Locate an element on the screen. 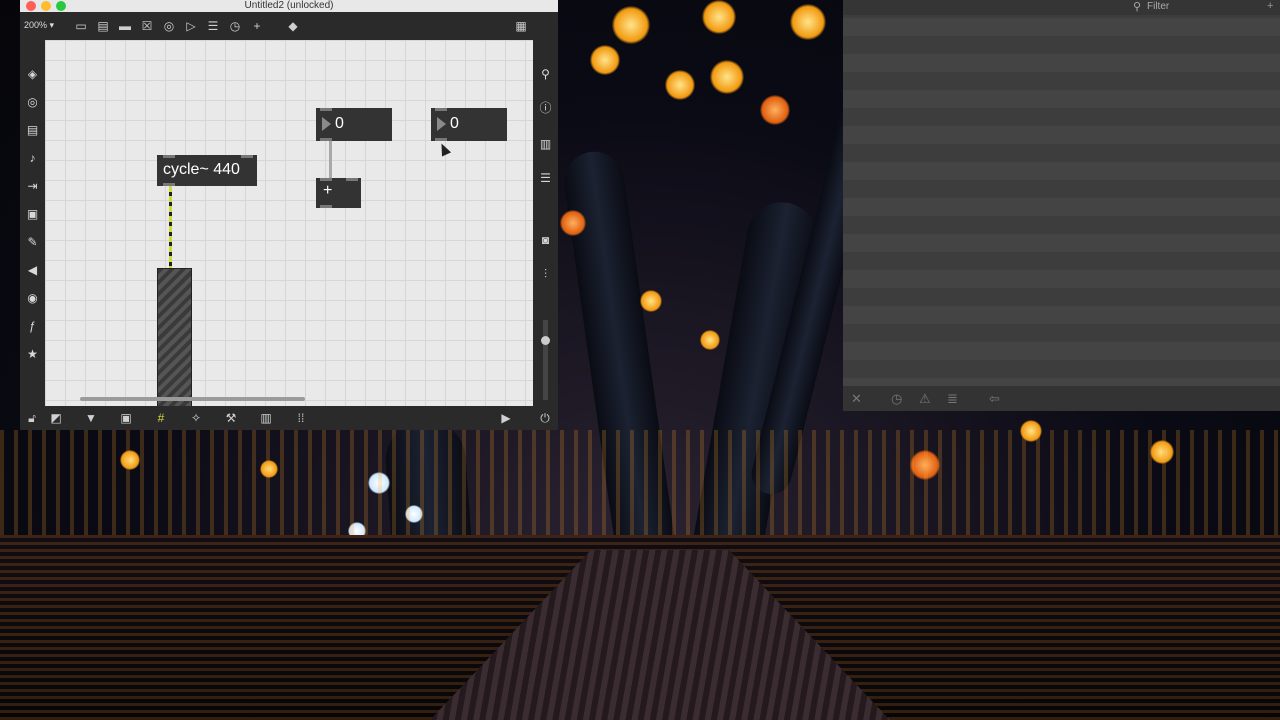  message-box-icon: ▤ is located at coordinates (103, 26).